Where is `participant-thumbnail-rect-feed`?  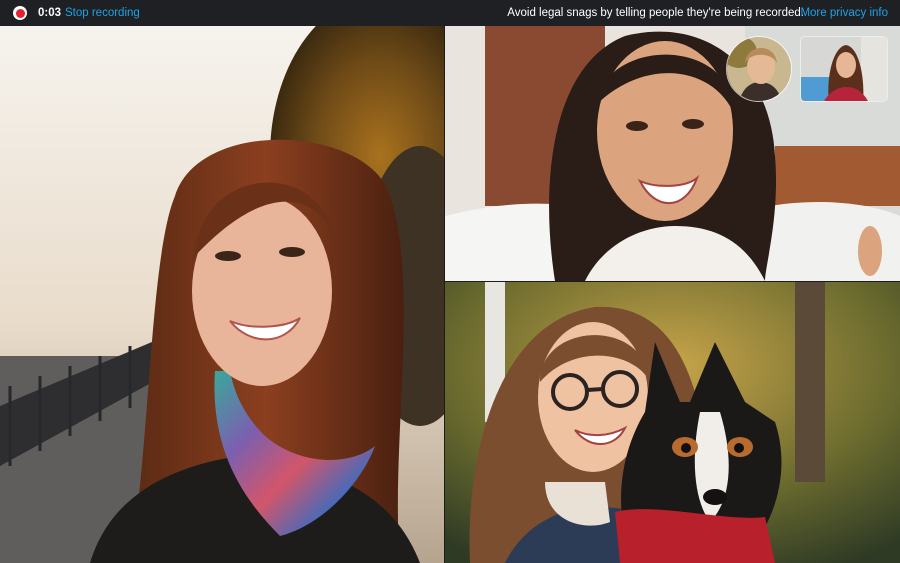
participant-thumbnail-rect-feed is located at coordinates (844, 69).